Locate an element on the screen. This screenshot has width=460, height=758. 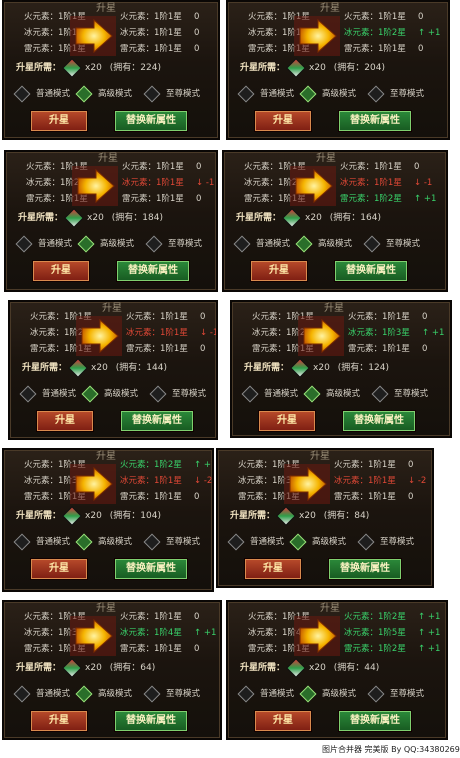
attribute-delta: 0 is located at coordinates (418, 465).